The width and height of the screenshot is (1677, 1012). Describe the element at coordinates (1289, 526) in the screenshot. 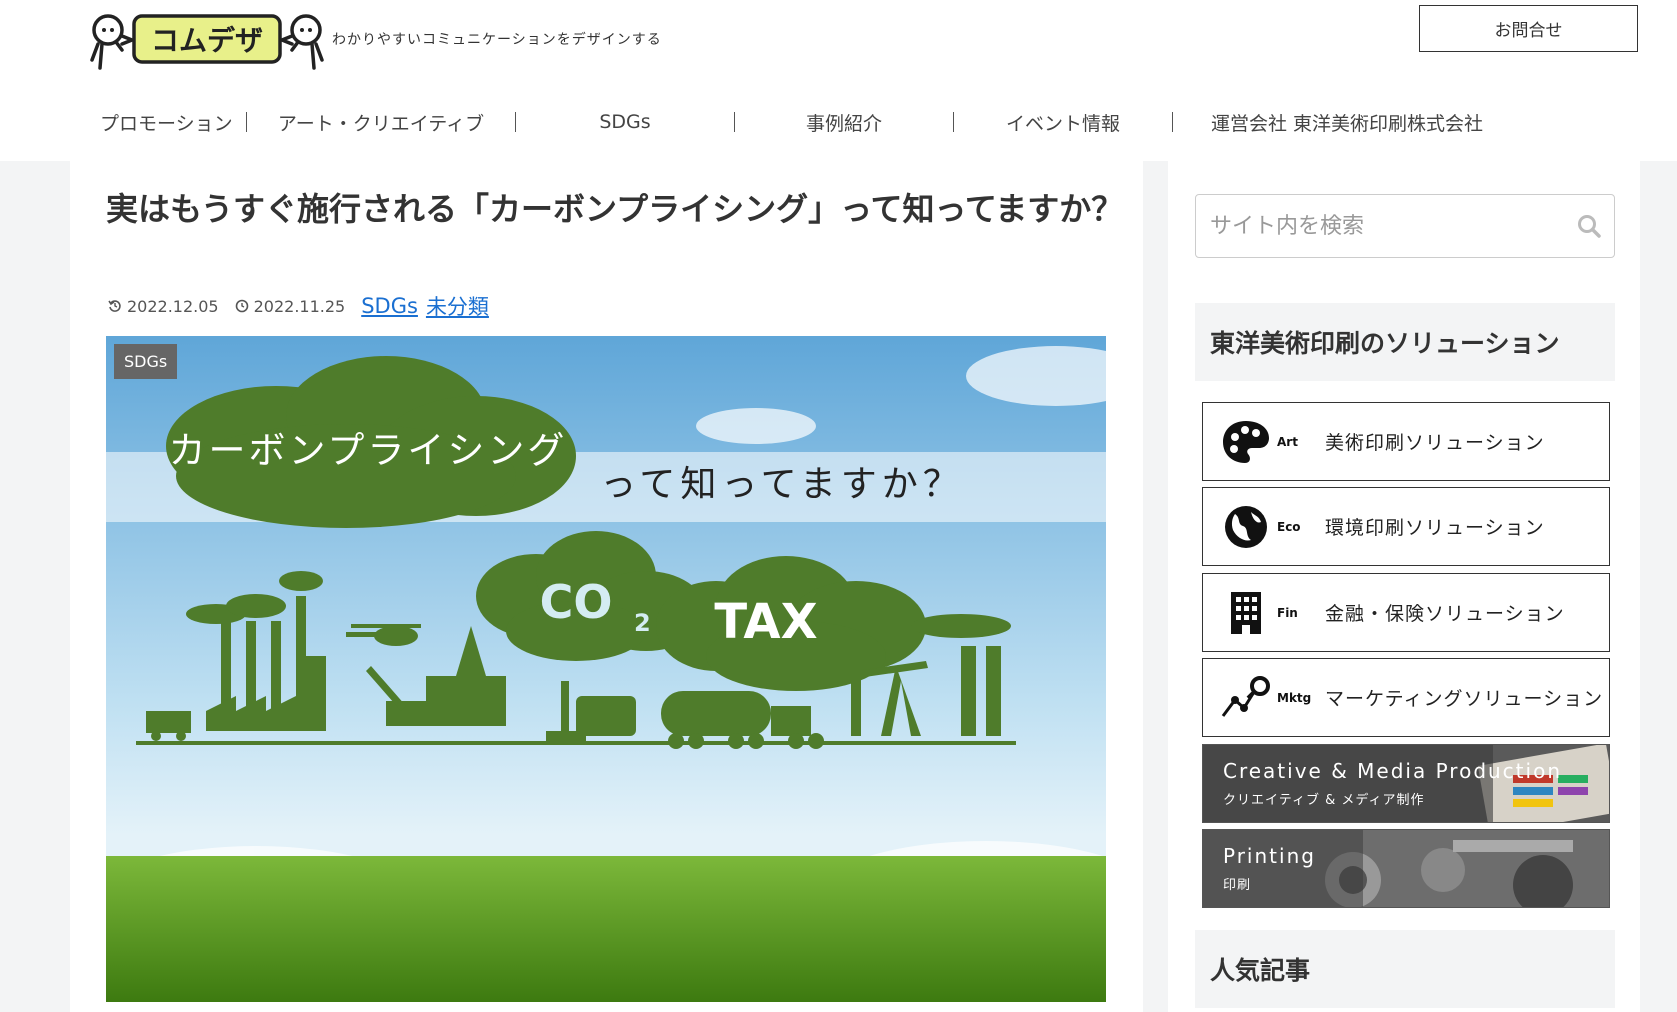

I see `solution-abbr: Eco` at that location.